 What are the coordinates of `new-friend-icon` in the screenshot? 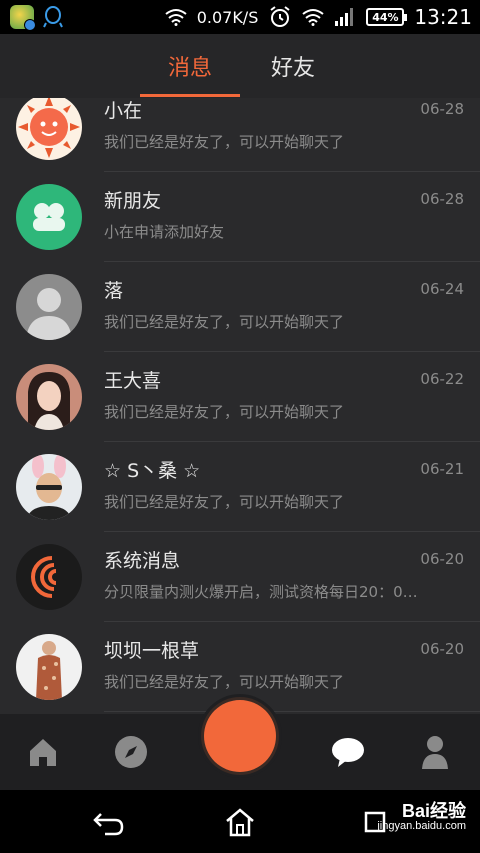 It's located at (49, 217).